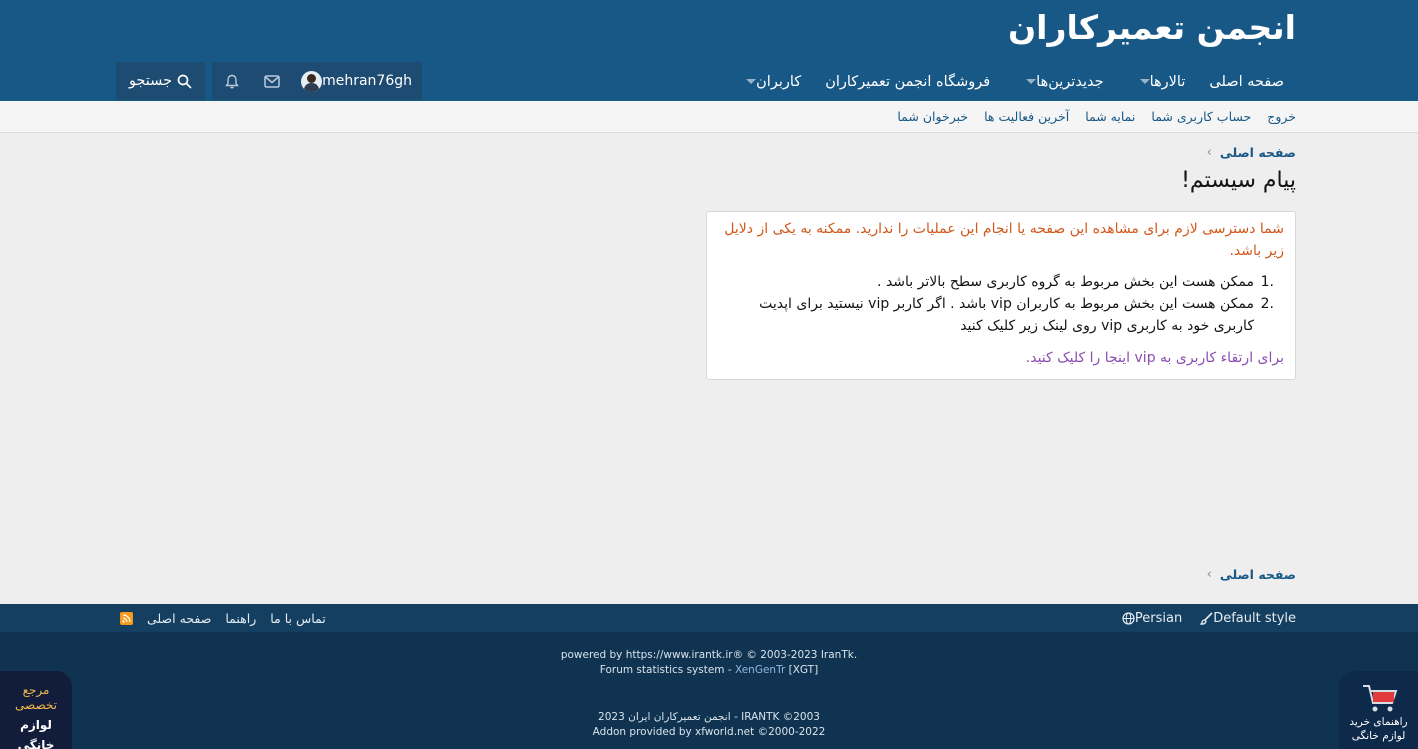  Describe the element at coordinates (1026, 116) in the screenshot. I see `subnav-latest-activity: آخرین فعالیت ها` at that location.